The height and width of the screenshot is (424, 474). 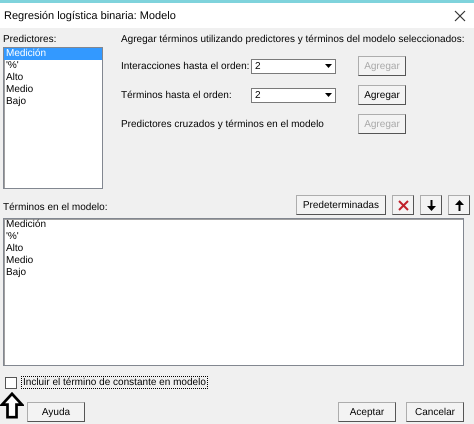 I want to click on predictor-item: '%', so click(x=53, y=66).